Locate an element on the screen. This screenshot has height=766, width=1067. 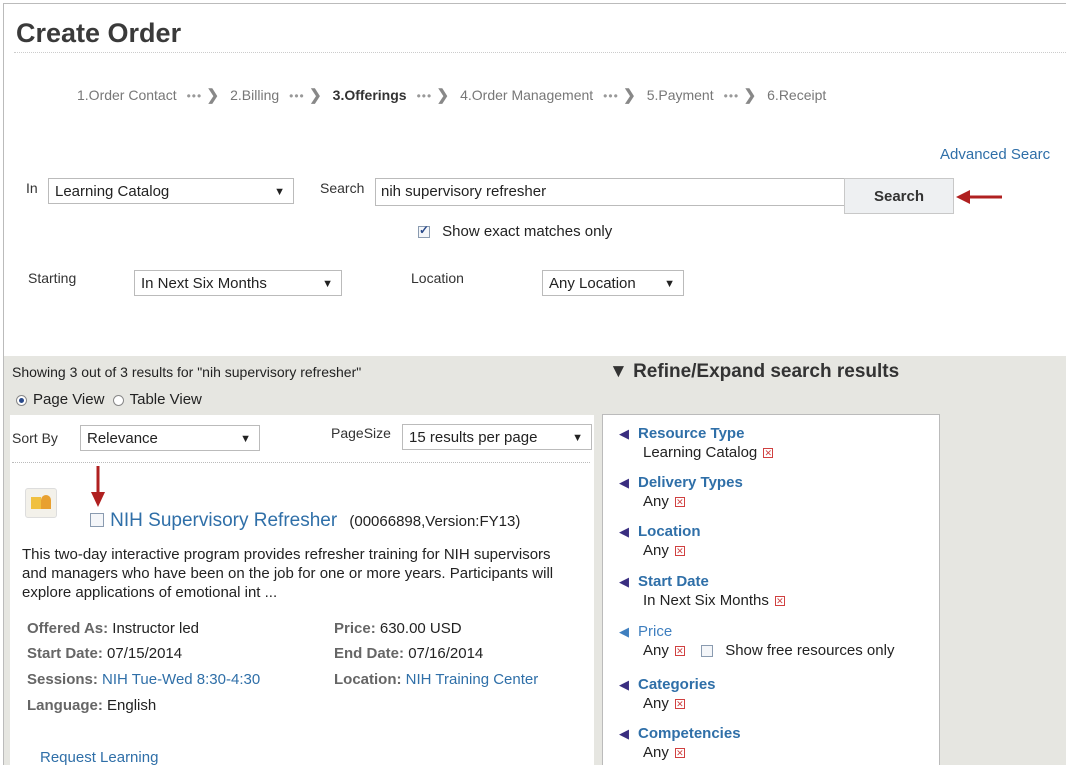
free-resources-checkbox is located at coordinates (707, 651).